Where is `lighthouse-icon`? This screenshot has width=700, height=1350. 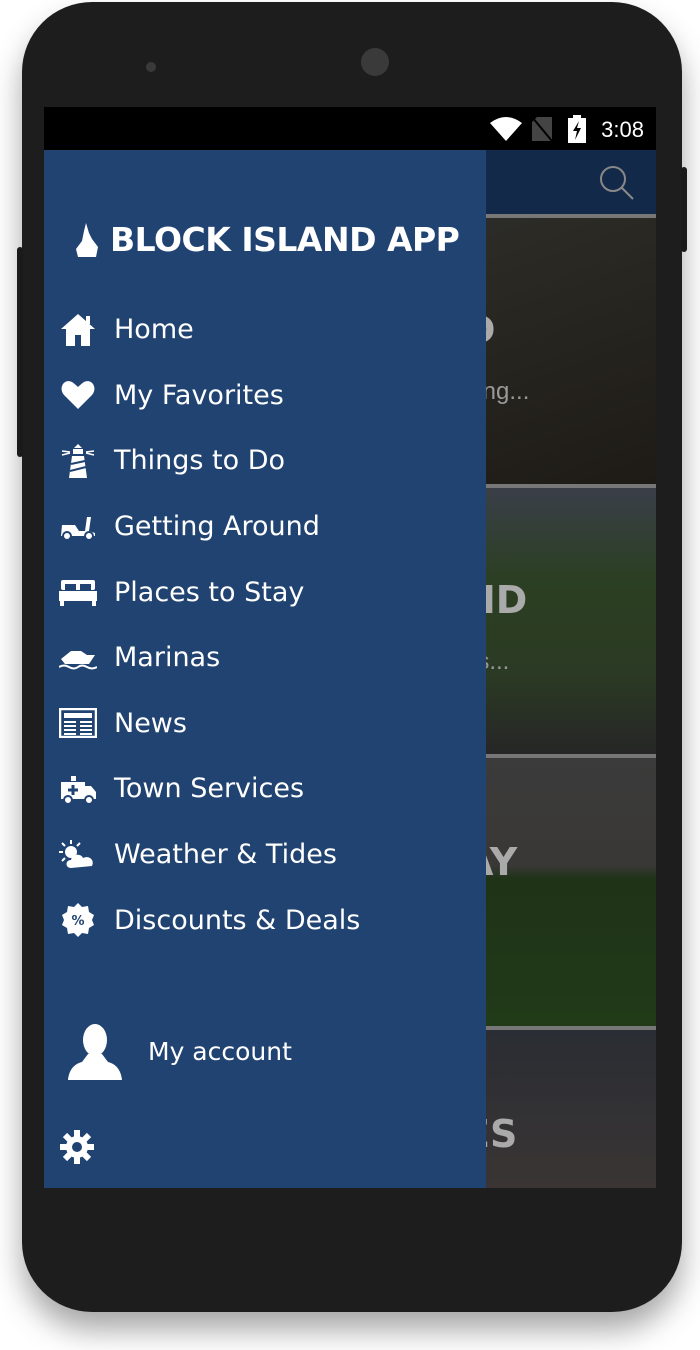
lighthouse-icon is located at coordinates (78, 460).